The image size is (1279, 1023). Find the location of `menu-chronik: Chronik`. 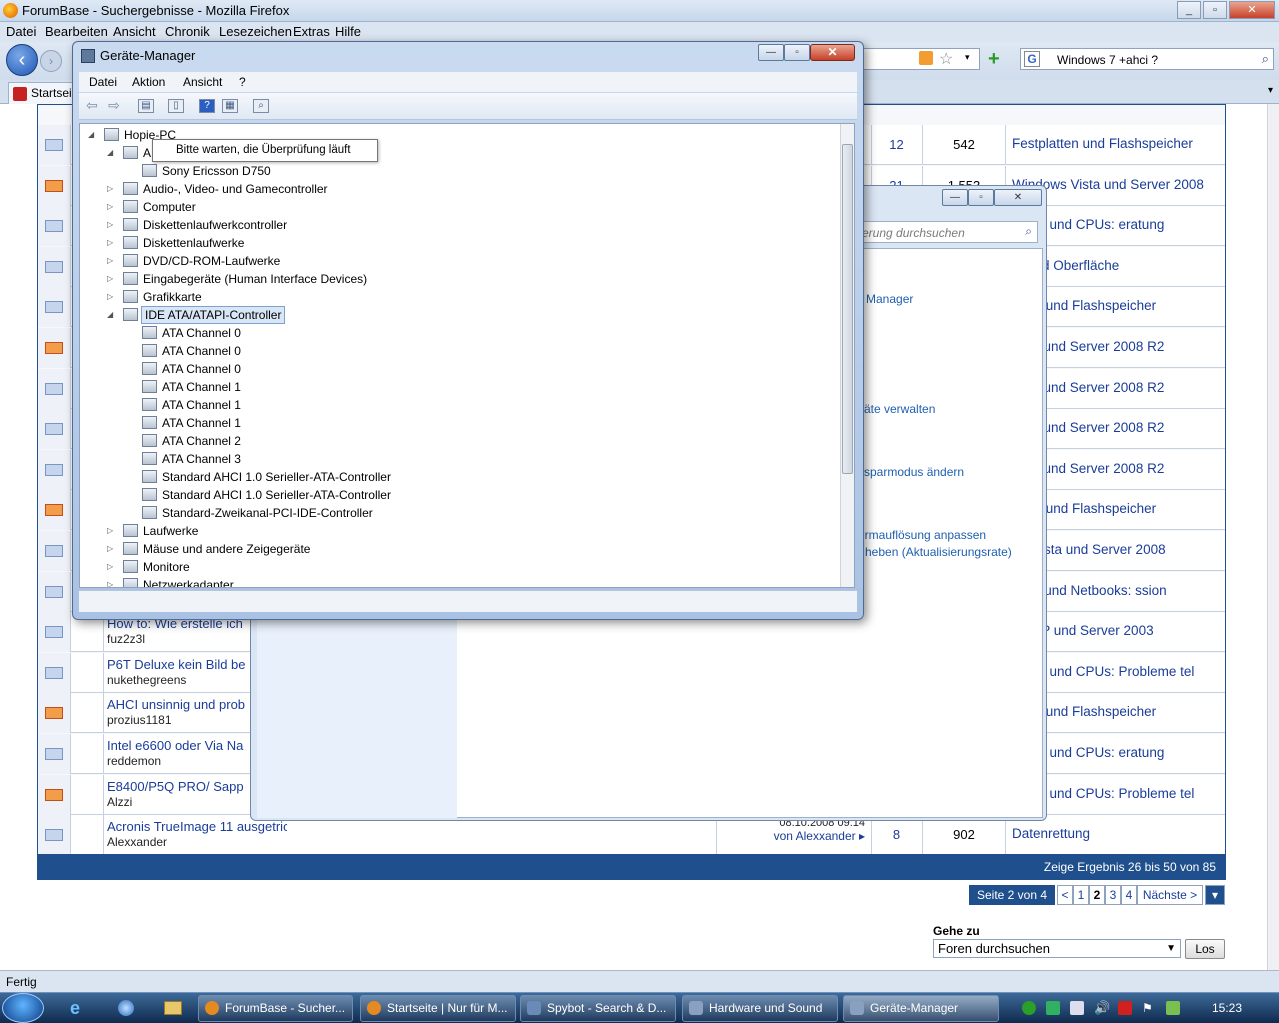

menu-chronik: Chronik is located at coordinates (187, 31).